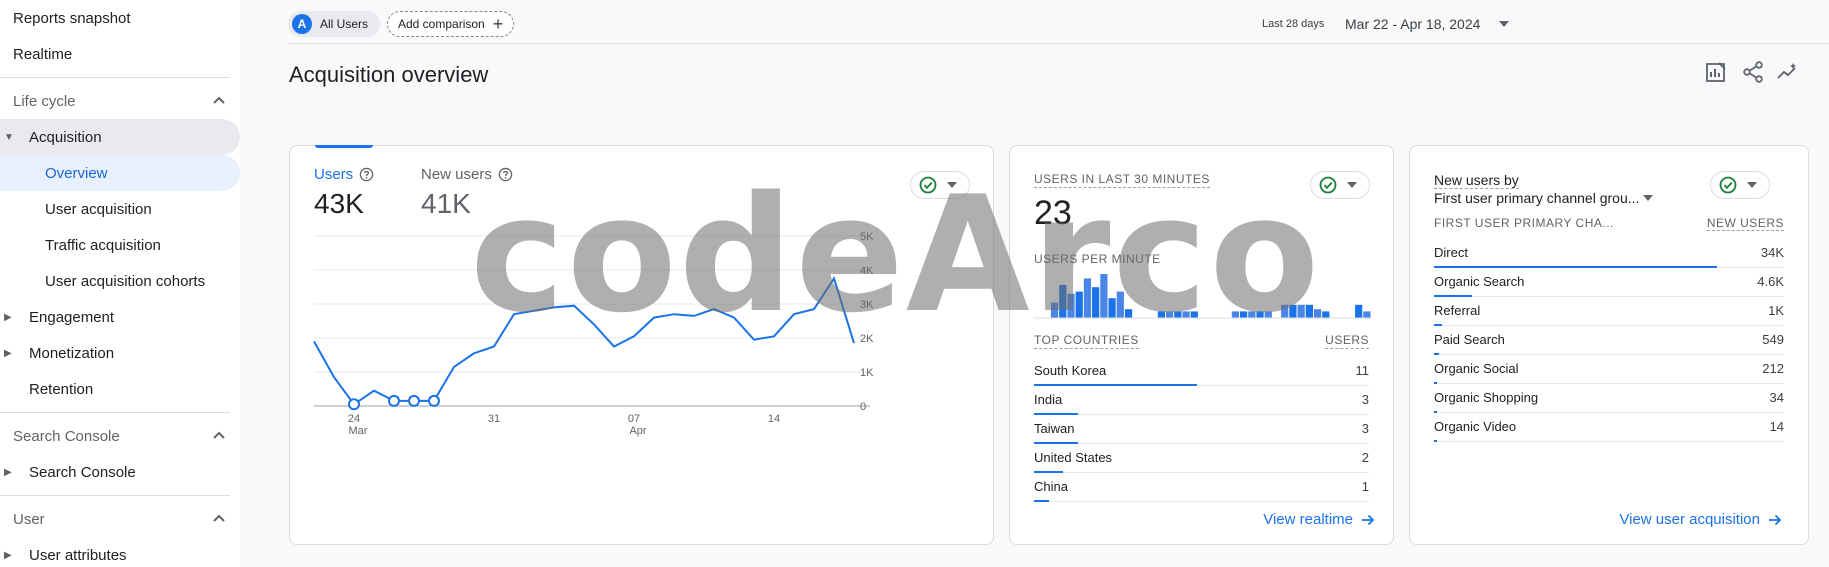  I want to click on add-comparison-button: Add comparison +, so click(451, 24).